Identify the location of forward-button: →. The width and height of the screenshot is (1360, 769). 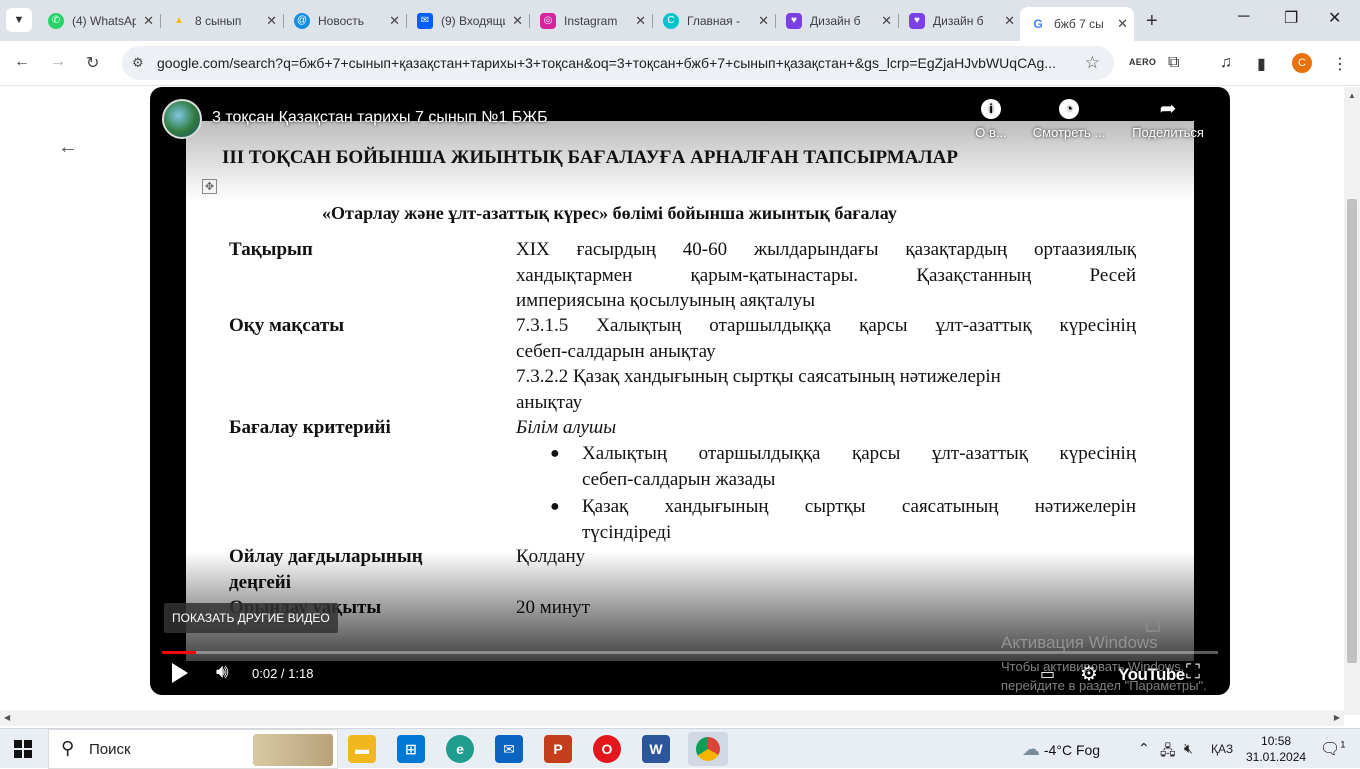
(58, 62).